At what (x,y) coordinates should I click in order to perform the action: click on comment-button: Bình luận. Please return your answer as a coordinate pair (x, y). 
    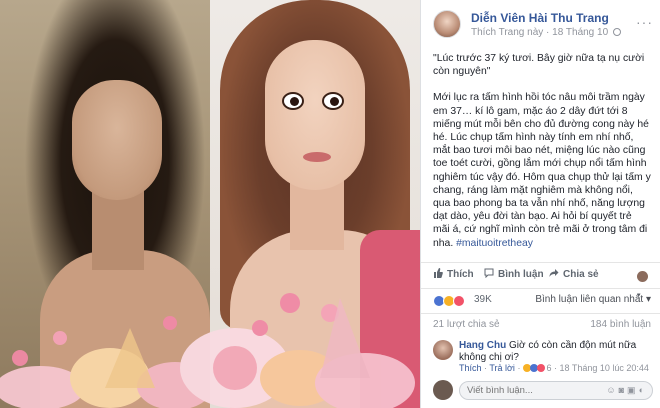
    Looking at the image, I should click on (514, 274).